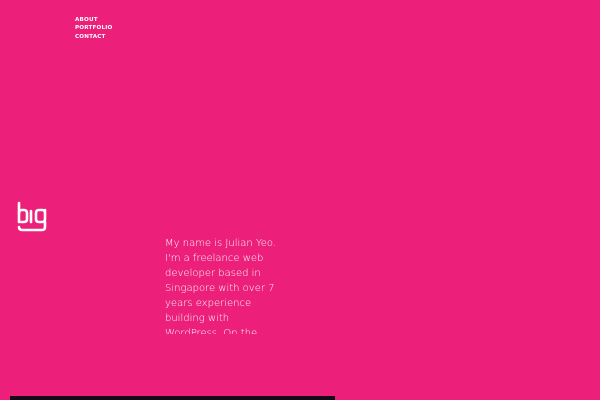  I want to click on site-logo, so click(32, 217).